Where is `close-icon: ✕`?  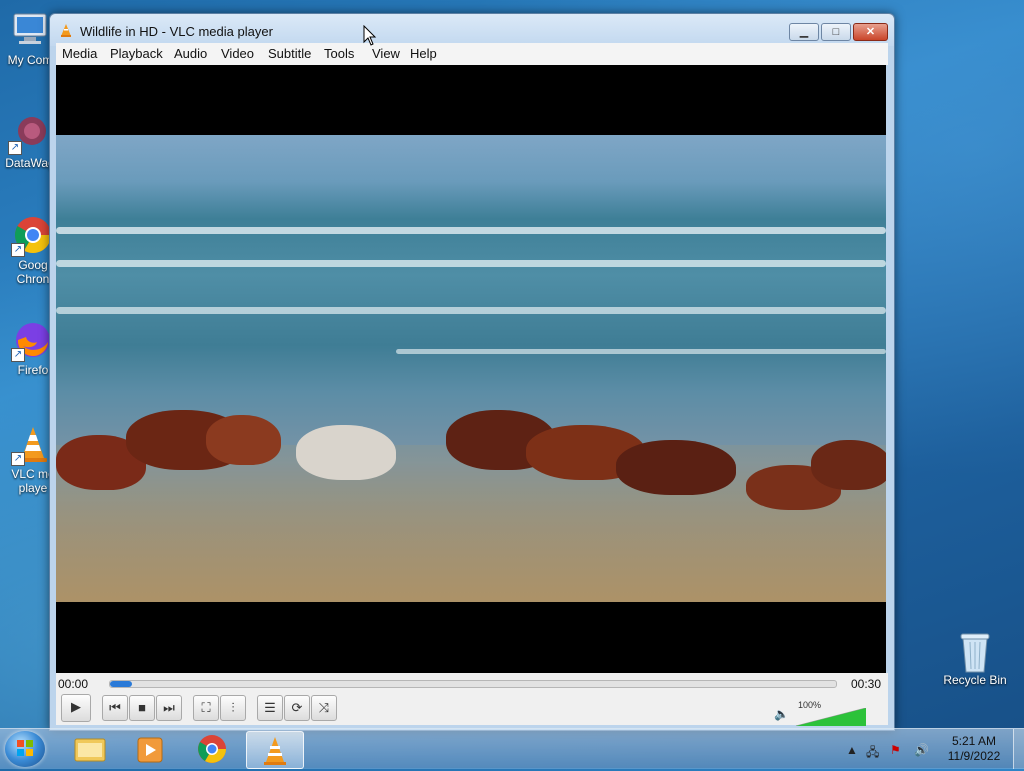
close-icon: ✕ is located at coordinates (870, 32).